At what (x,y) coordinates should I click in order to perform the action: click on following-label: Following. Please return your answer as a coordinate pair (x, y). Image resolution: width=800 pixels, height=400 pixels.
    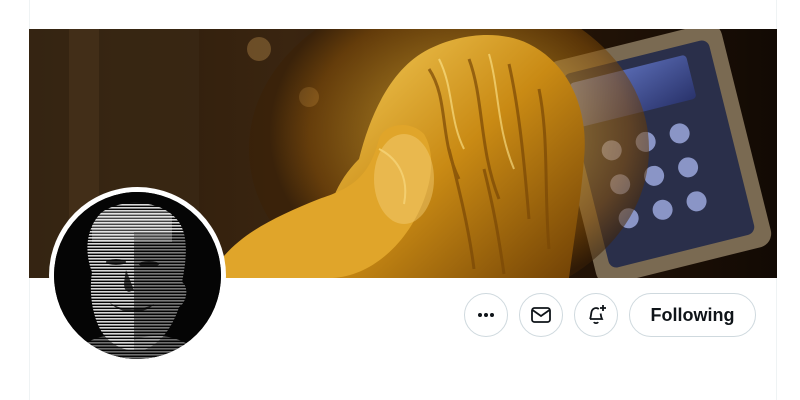
    Looking at the image, I should click on (692, 314).